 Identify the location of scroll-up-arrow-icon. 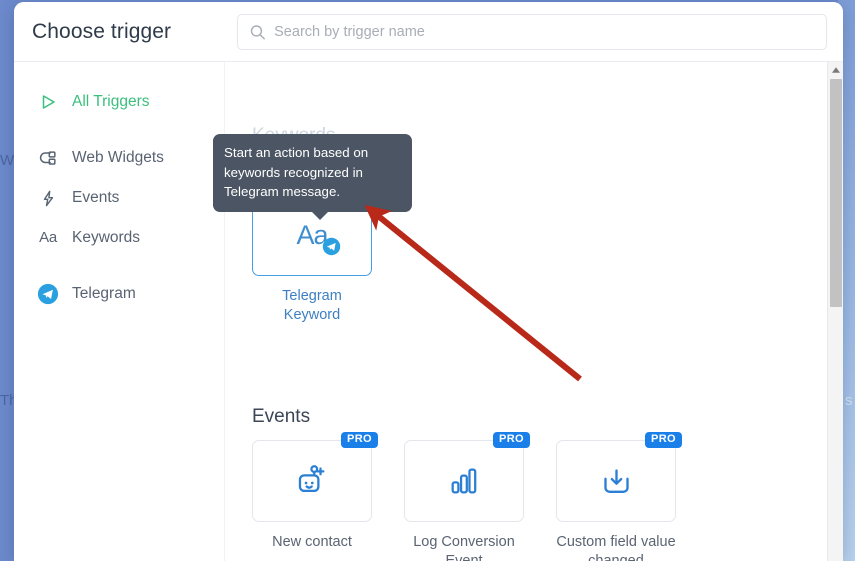
(835, 69).